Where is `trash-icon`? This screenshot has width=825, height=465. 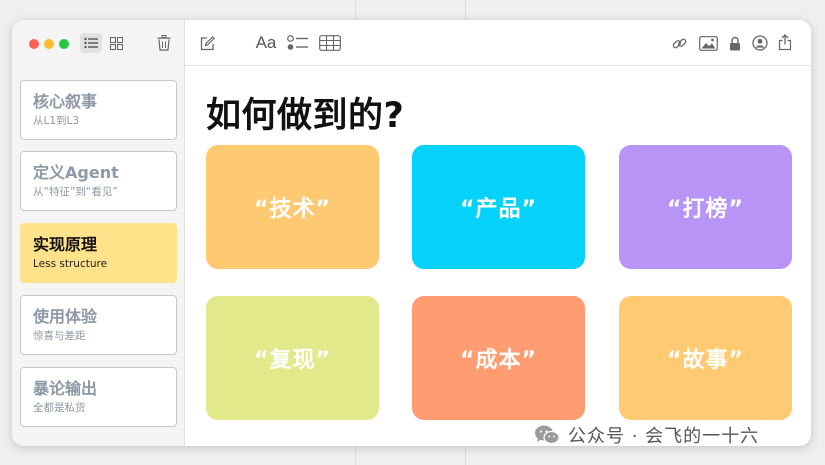 trash-icon is located at coordinates (164, 43).